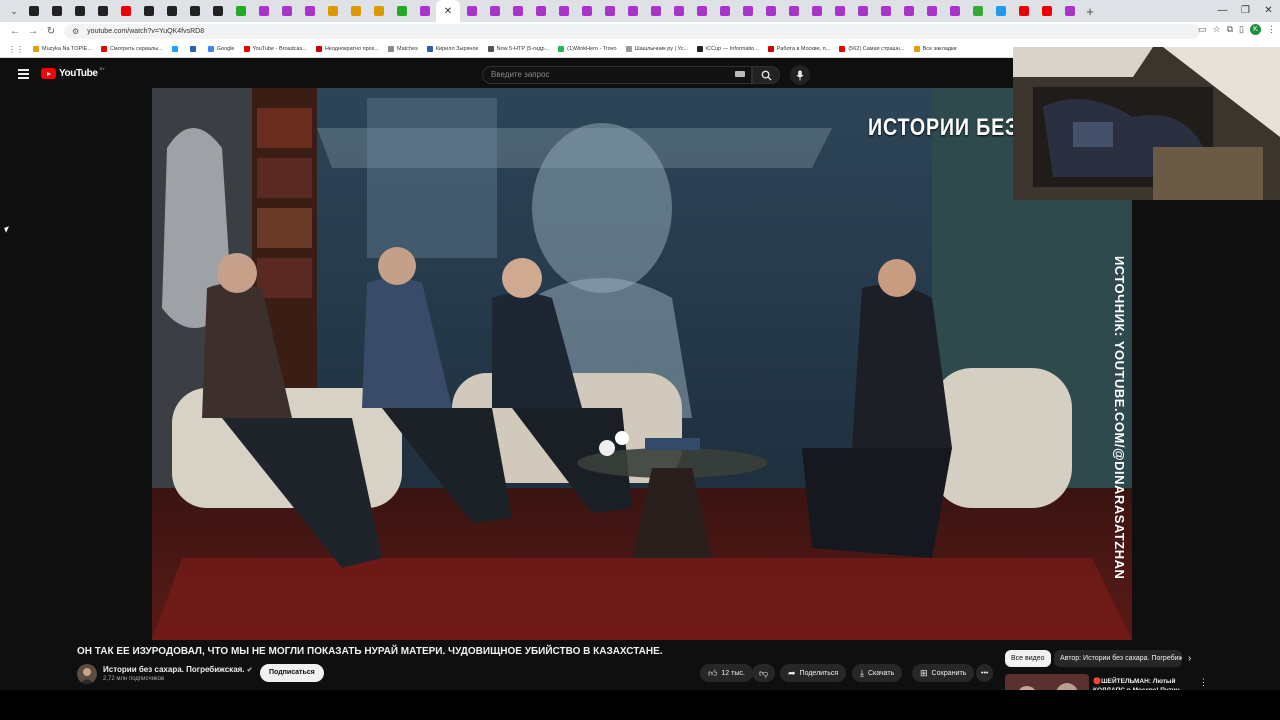  Describe the element at coordinates (943, 673) in the screenshot. I see `save-button: ⊞ Сохранить` at that location.